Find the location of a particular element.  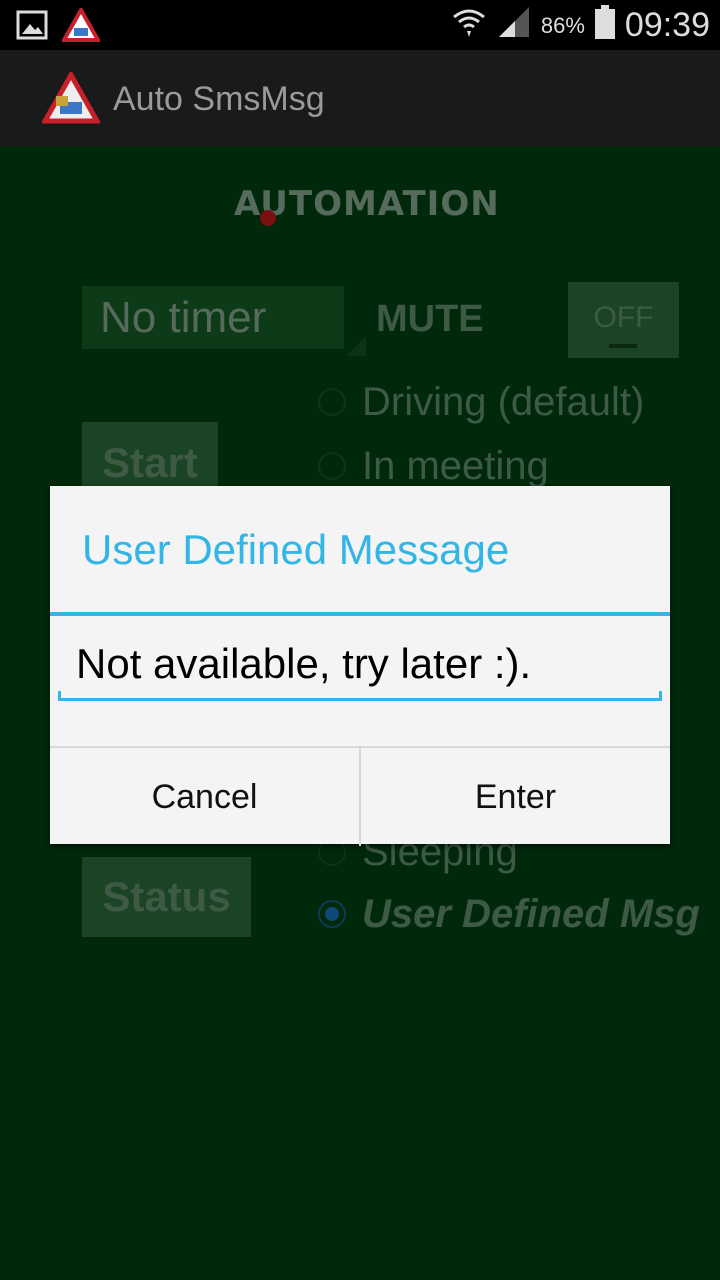

status-button: Status is located at coordinates (166, 897).